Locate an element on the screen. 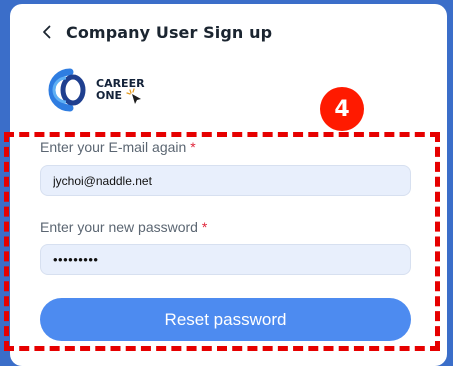  reset-password-button: Reset password is located at coordinates (225, 319).